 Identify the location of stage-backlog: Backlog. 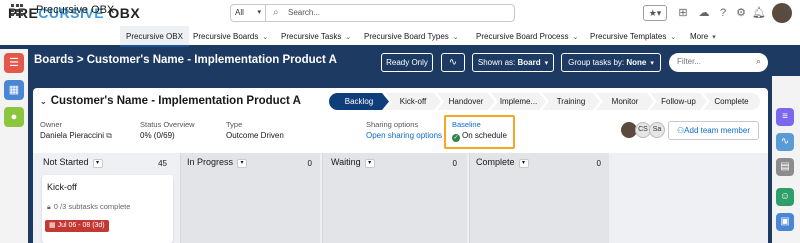
(359, 101).